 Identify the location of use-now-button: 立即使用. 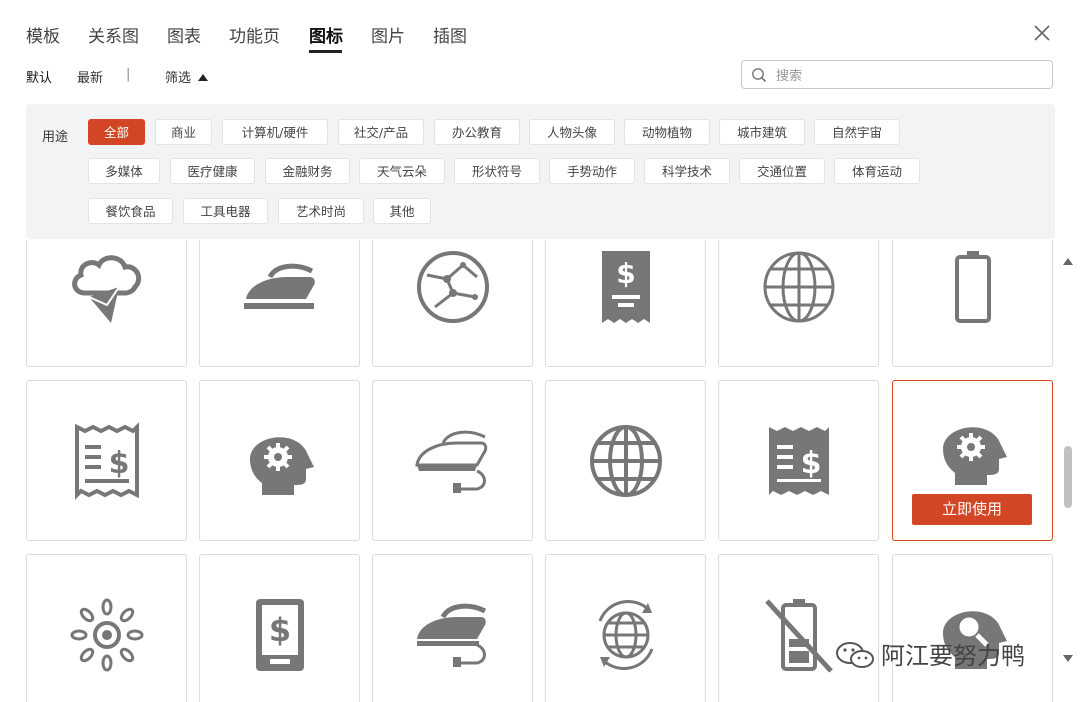
(972, 509).